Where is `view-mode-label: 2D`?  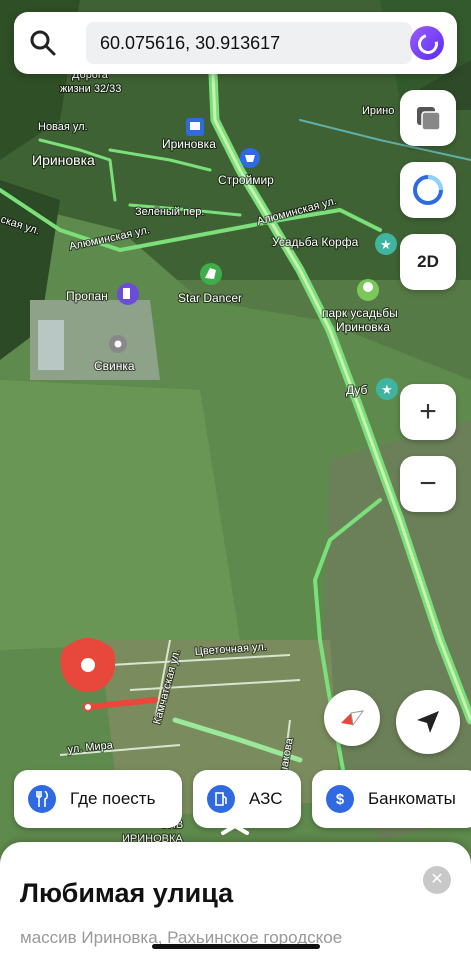 view-mode-label: 2D is located at coordinates (428, 261).